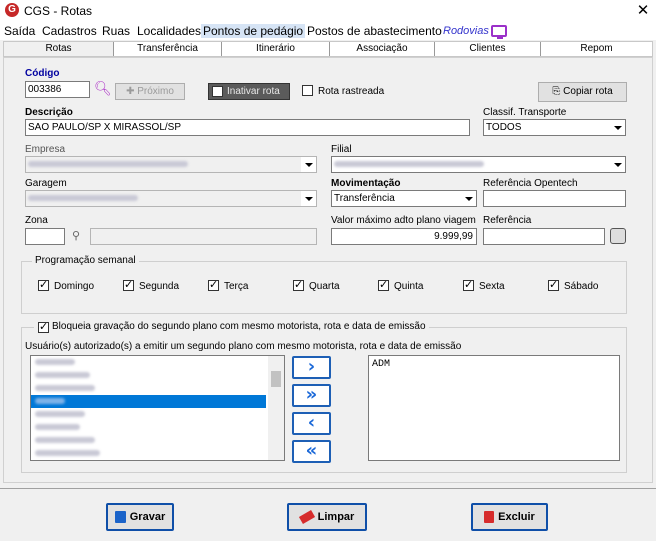  What do you see at coordinates (643, 10) in the screenshot?
I see `close-icon: ✕` at bounding box center [643, 10].